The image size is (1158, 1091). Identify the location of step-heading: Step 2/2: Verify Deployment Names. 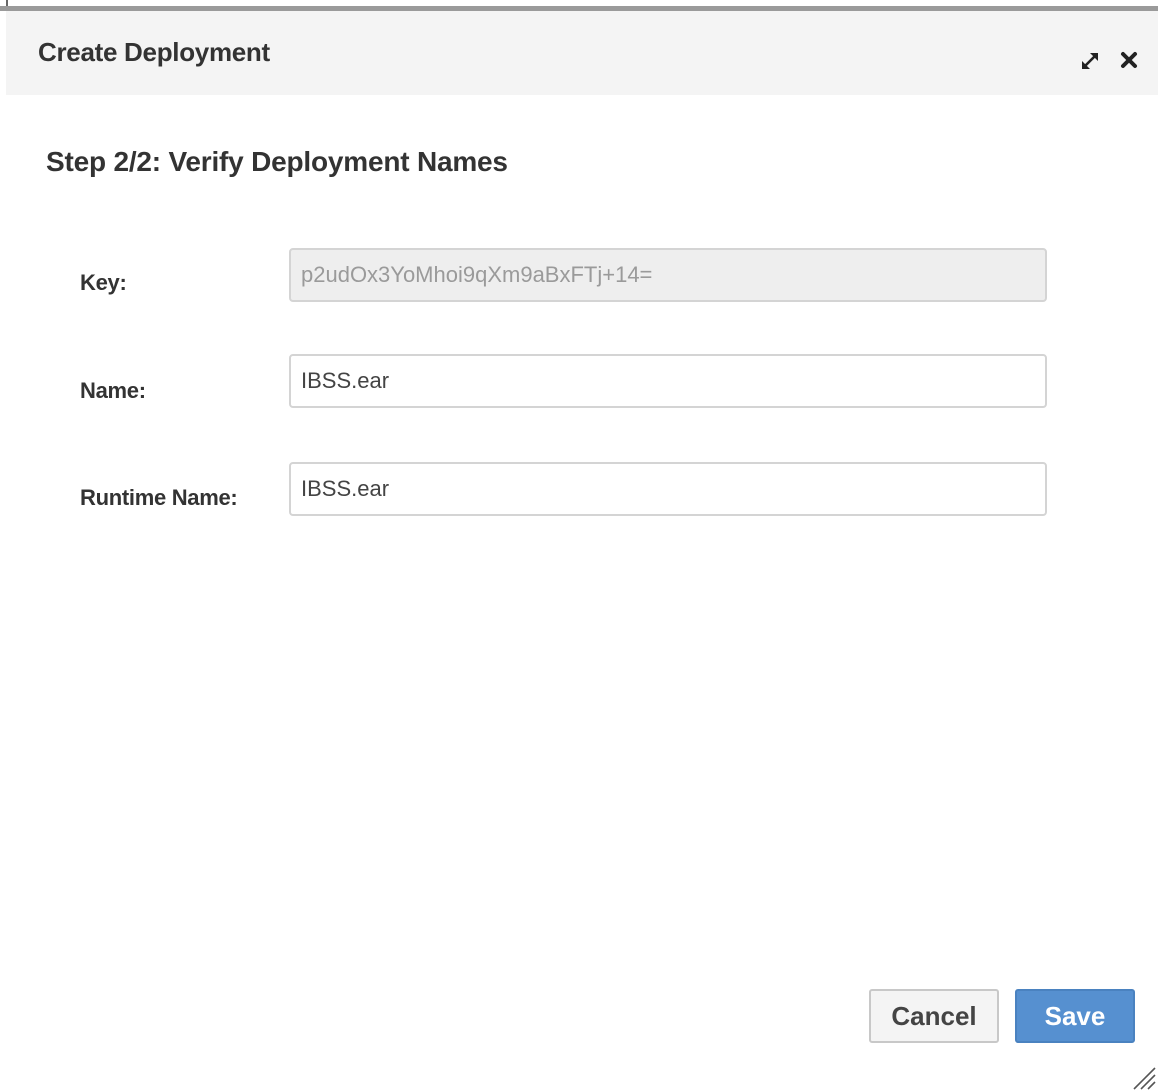
(277, 161).